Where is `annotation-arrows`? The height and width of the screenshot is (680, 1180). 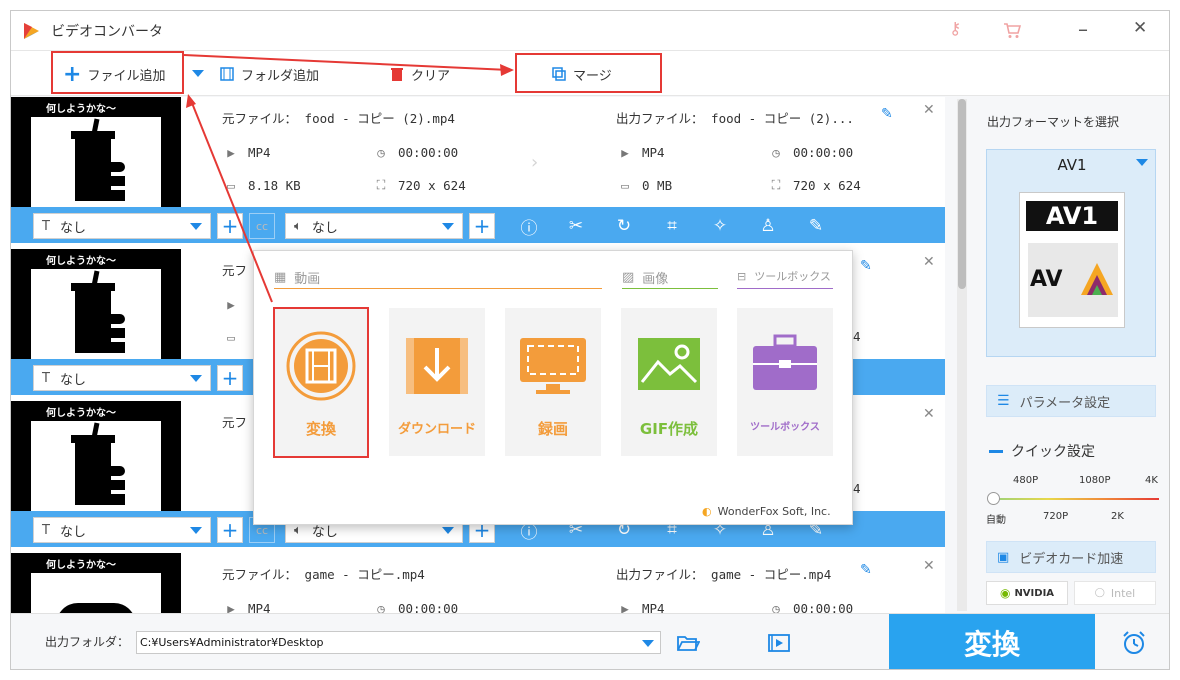 annotation-arrows is located at coordinates (348, 178).